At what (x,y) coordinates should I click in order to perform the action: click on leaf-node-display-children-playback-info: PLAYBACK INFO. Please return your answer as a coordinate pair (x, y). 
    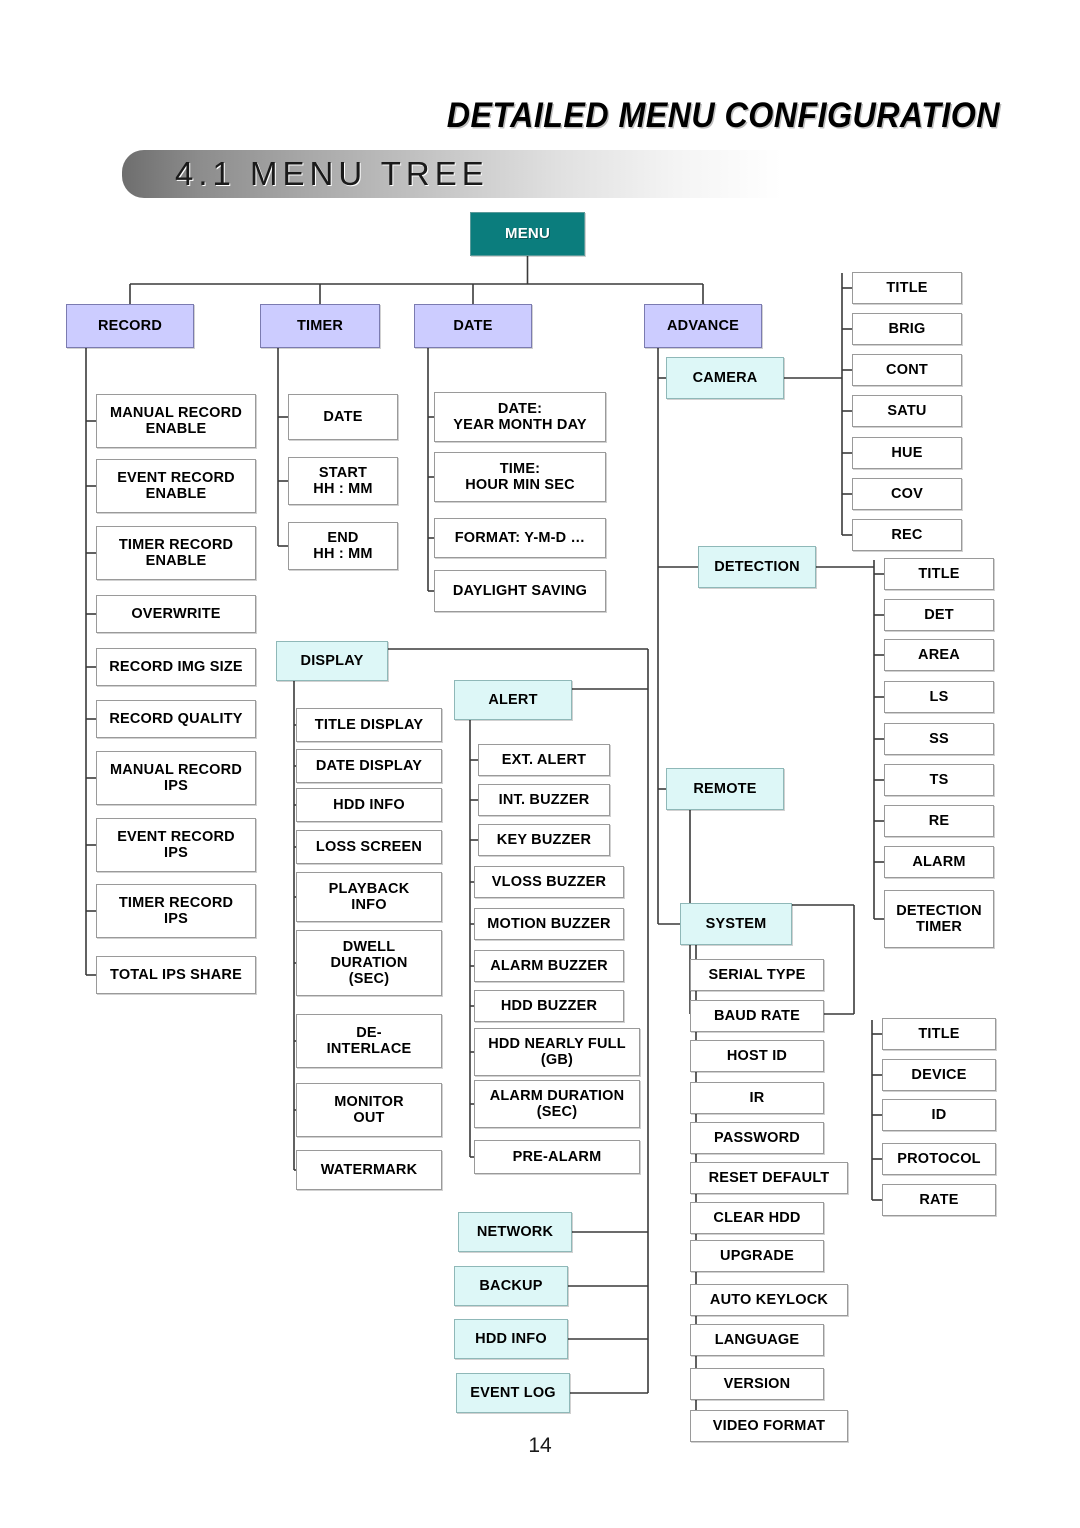
    Looking at the image, I should click on (369, 897).